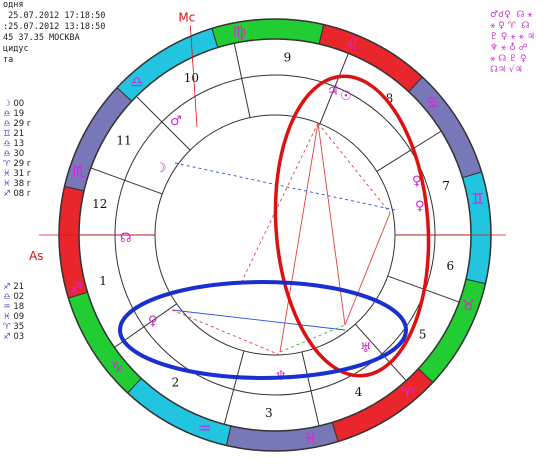 This screenshot has height=474, width=550. I want to click on zodiac-sign-icon: ♓, so click(310, 438).